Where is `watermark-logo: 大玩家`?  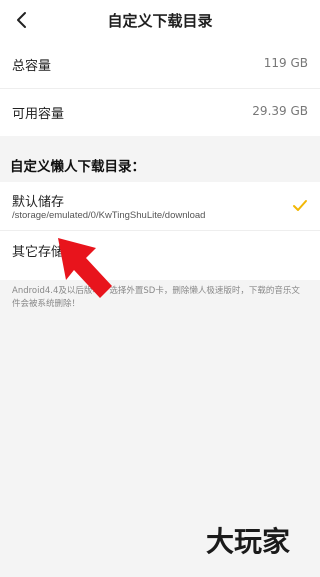
watermark-logo: 大玩家 is located at coordinates (248, 541).